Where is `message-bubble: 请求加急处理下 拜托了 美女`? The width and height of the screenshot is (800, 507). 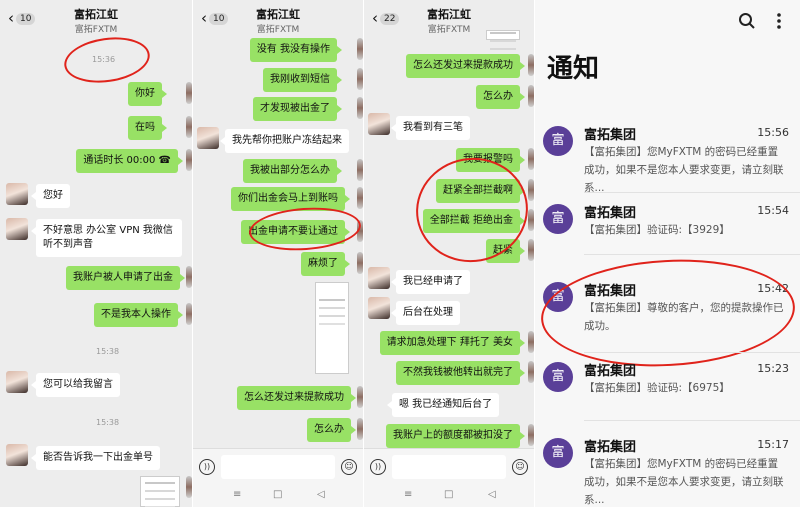
message-bubble: 请求加急处理下 拜托了 美女 is located at coordinates (452, 343).